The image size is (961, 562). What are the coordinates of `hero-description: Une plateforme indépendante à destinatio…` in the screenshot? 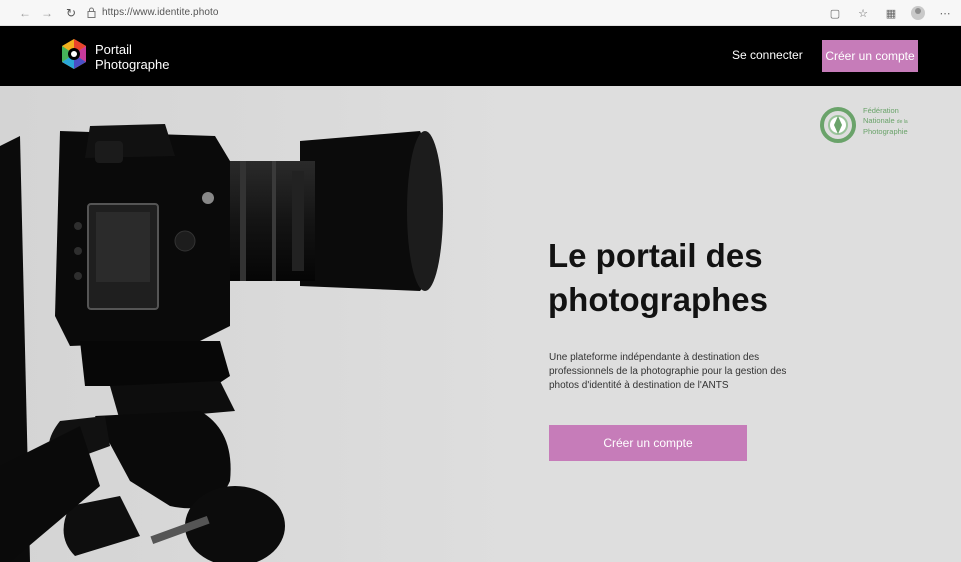 It's located at (668, 371).